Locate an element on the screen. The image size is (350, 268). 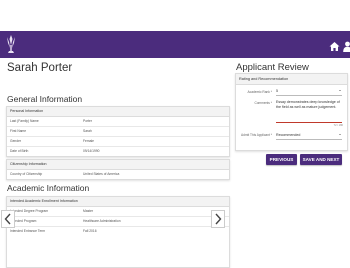
home-icon is located at coordinates (334, 45).